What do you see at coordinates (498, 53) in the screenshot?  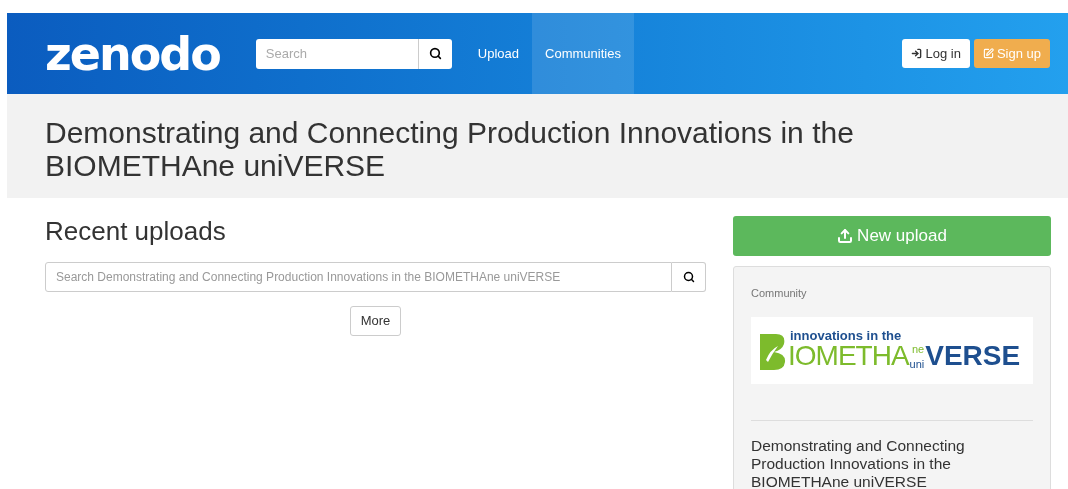 I see `nav-link: Upload` at bounding box center [498, 53].